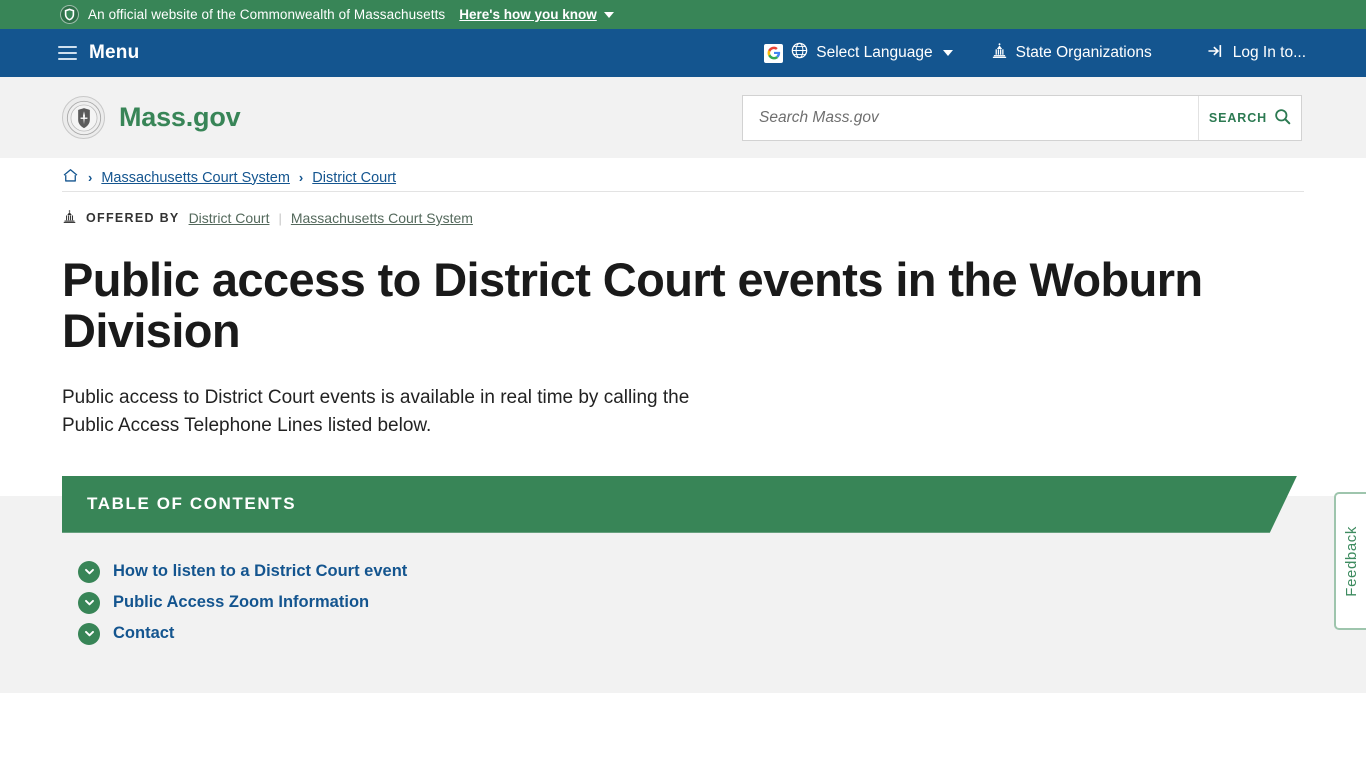 The height and width of the screenshot is (768, 1366). I want to click on toc-link-public-access-zoom-information: Public Access Zoom Information, so click(241, 602).